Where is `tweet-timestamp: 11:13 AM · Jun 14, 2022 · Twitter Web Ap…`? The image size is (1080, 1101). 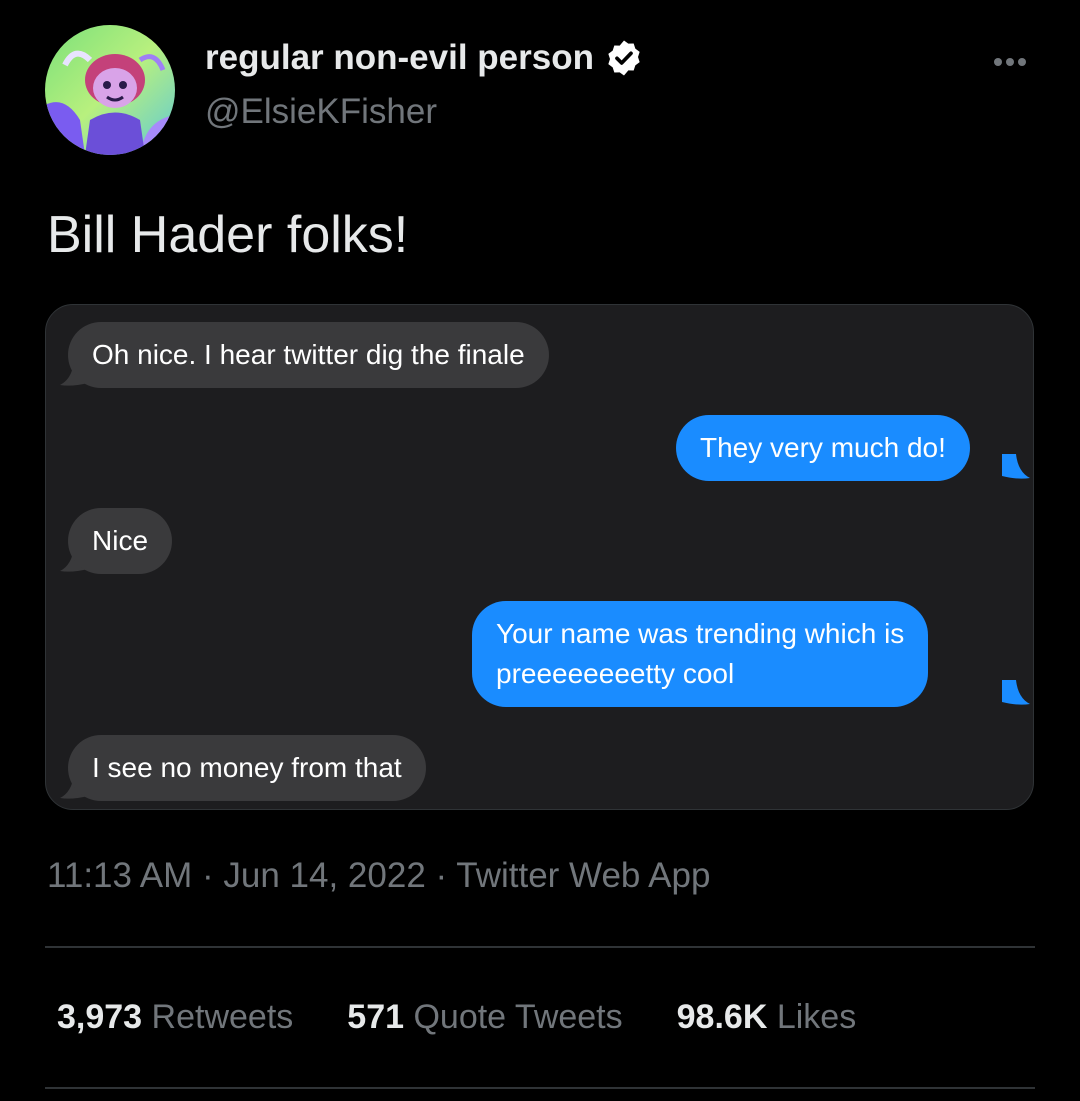 tweet-timestamp: 11:13 AM · Jun 14, 2022 · Twitter Web Ap… is located at coordinates (378, 876).